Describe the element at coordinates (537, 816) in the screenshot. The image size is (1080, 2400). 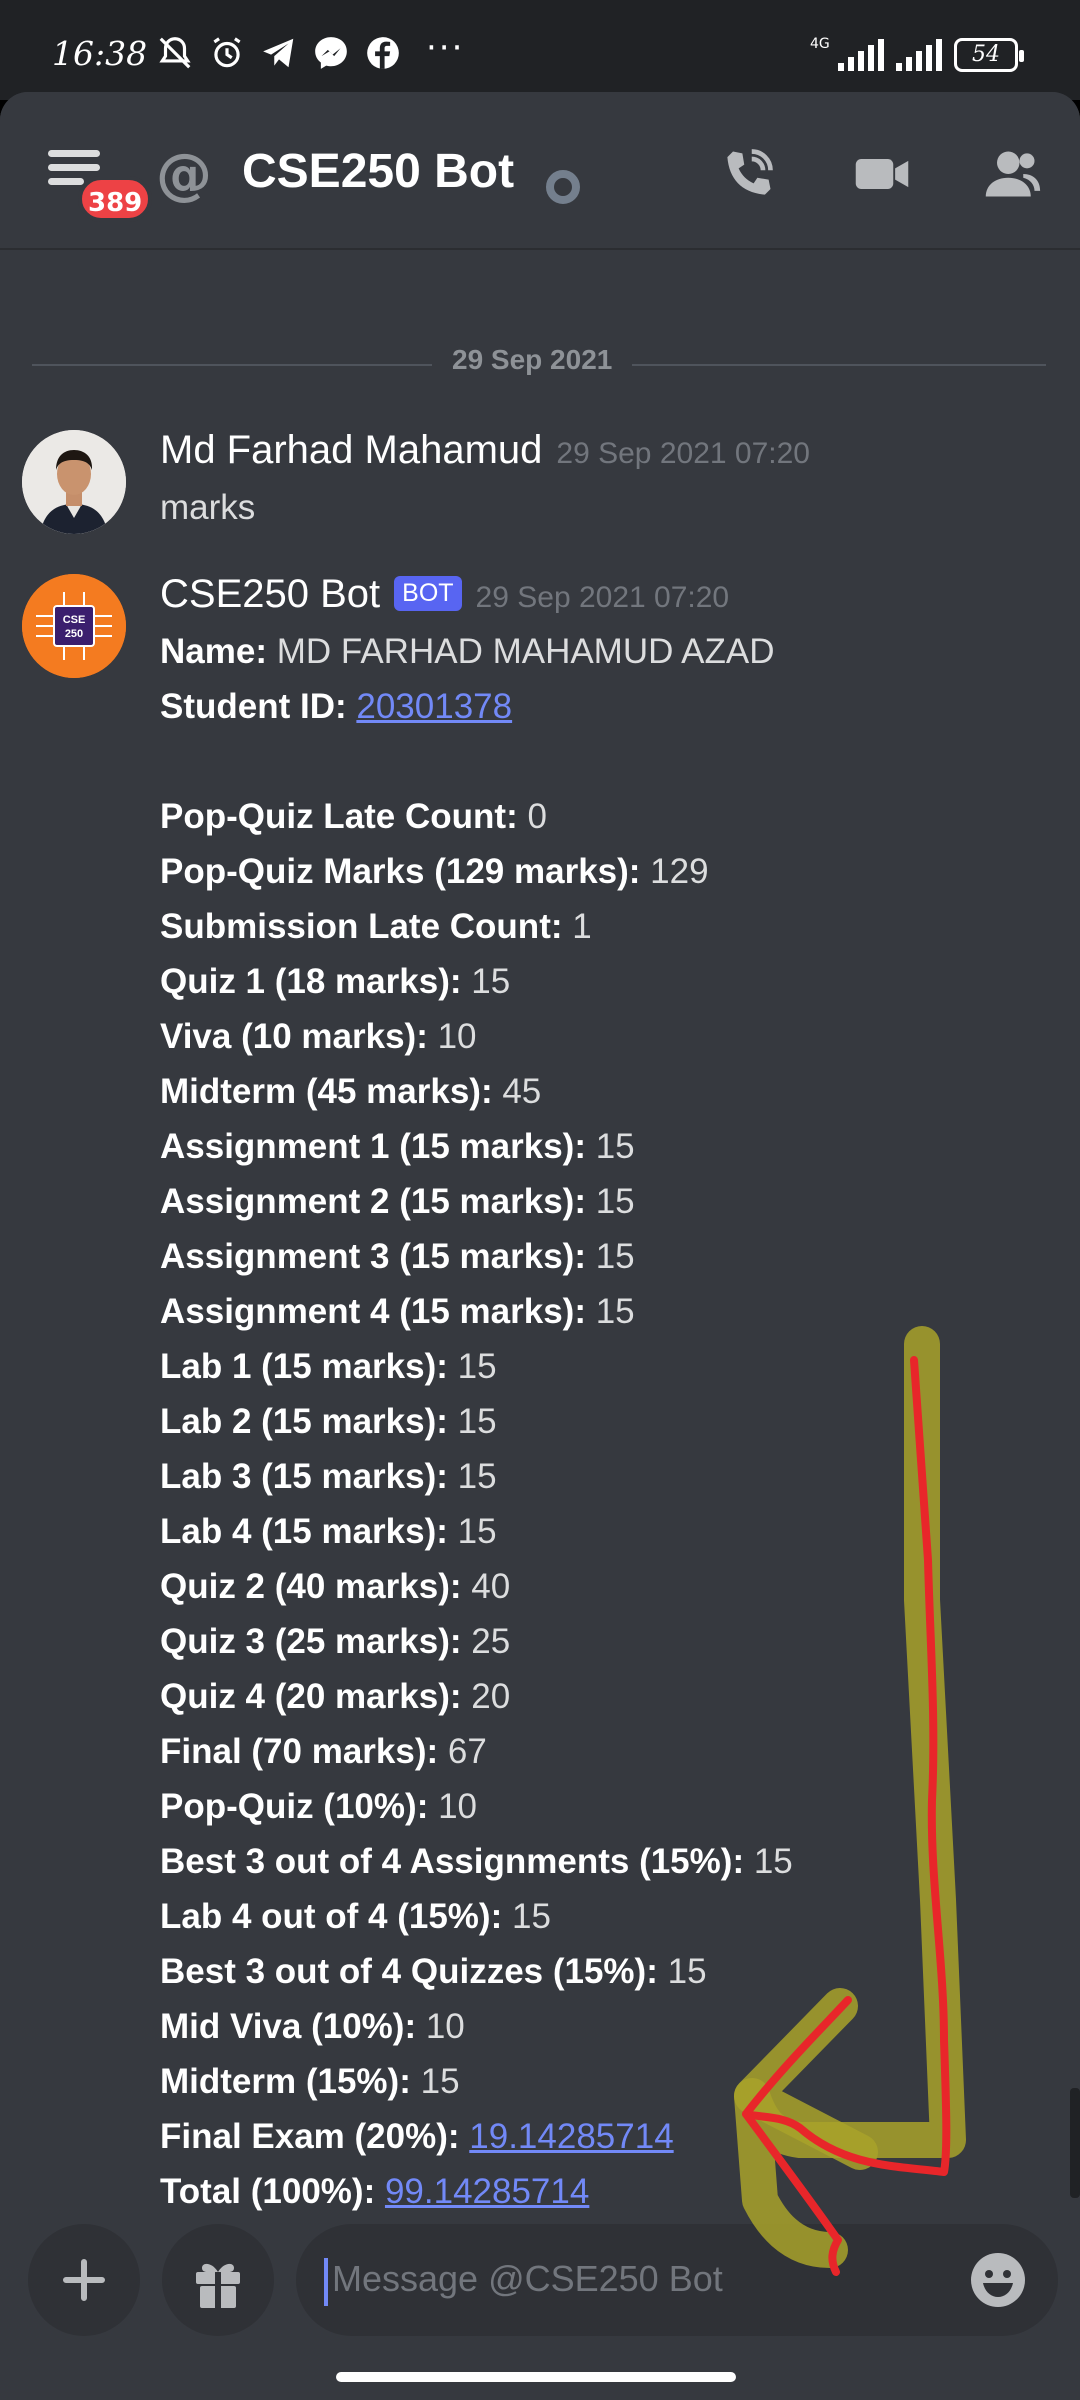
I see `report-row-value: 0` at that location.